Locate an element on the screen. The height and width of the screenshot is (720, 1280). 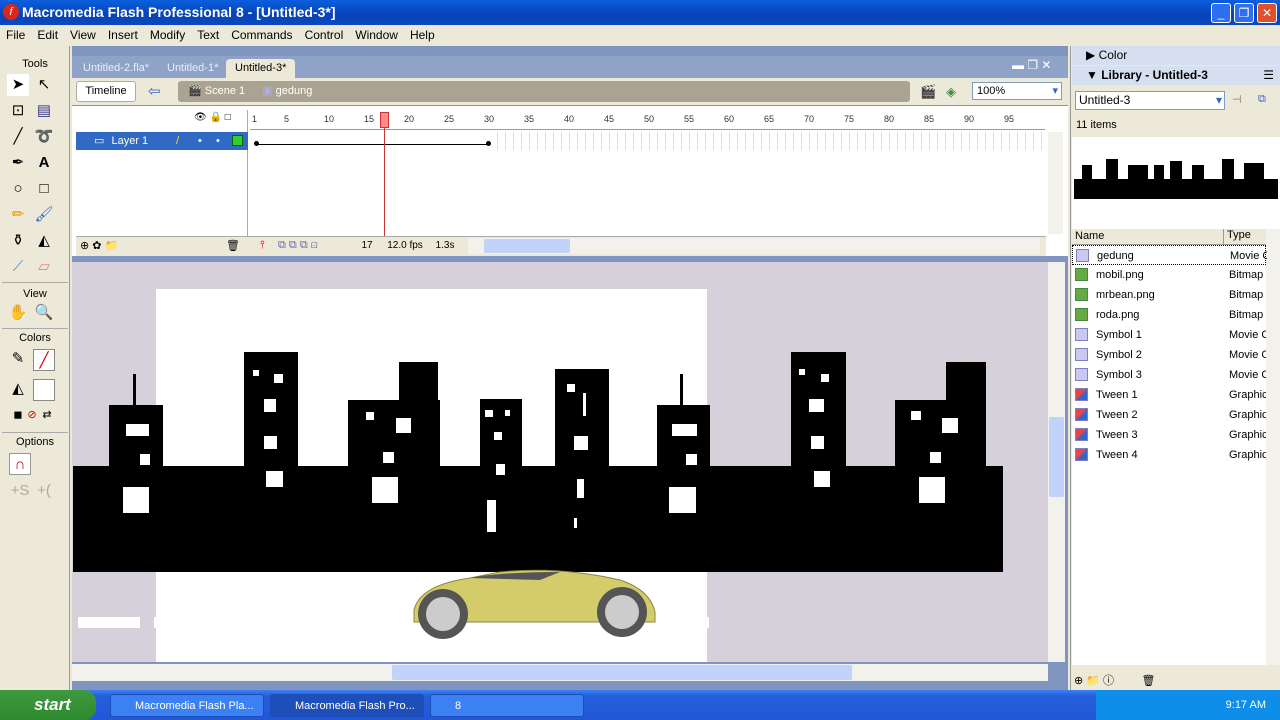
pin-library-icon: ⊣ is located at coordinates (1237, 99).